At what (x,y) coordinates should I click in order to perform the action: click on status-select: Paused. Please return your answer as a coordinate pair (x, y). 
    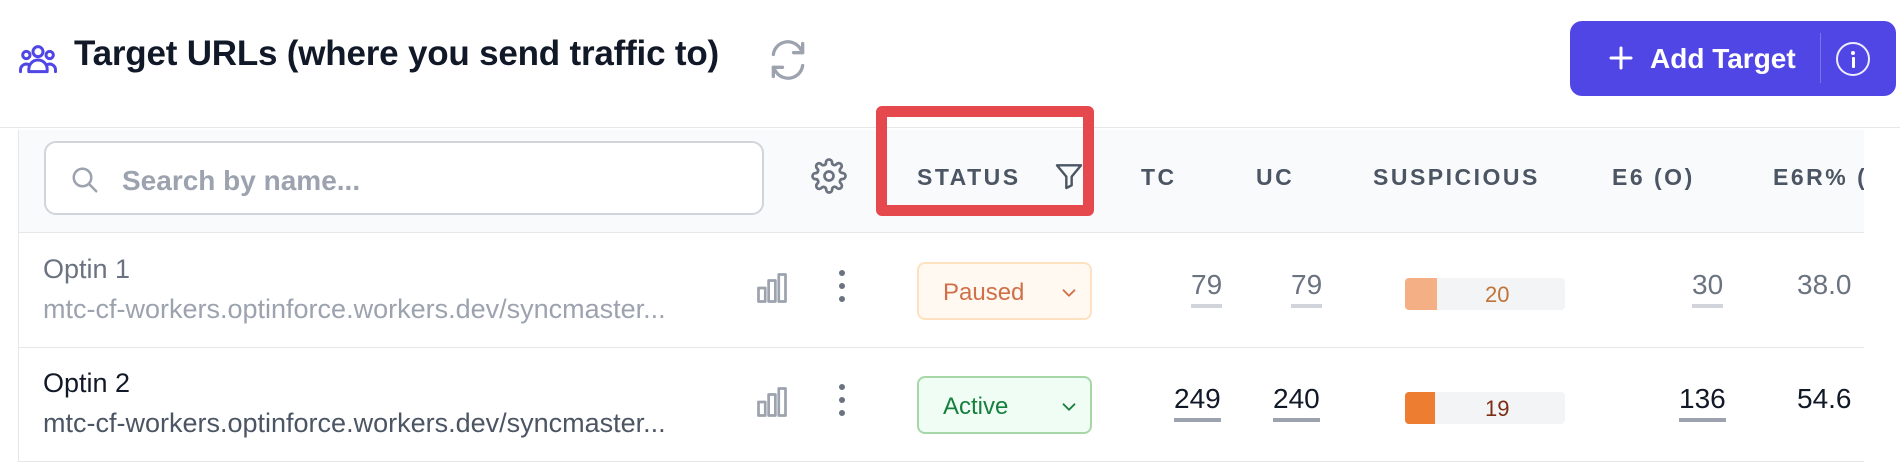
    Looking at the image, I should click on (1004, 291).